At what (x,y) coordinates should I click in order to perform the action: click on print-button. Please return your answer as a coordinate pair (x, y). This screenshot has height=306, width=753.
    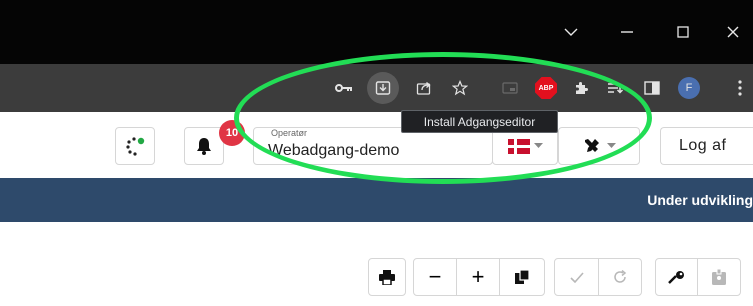
    Looking at the image, I should click on (387, 277).